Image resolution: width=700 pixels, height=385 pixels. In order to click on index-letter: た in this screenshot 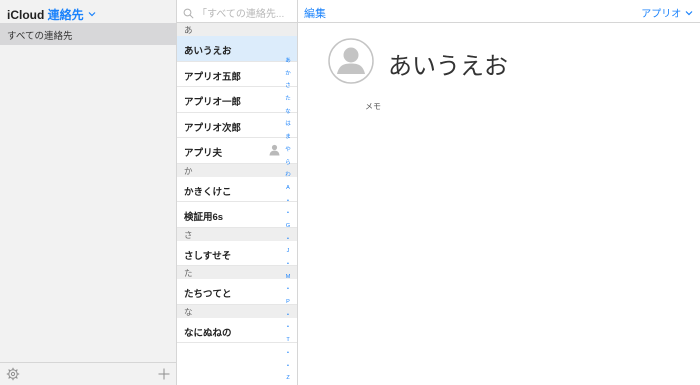, I will do `click(288, 99)`.